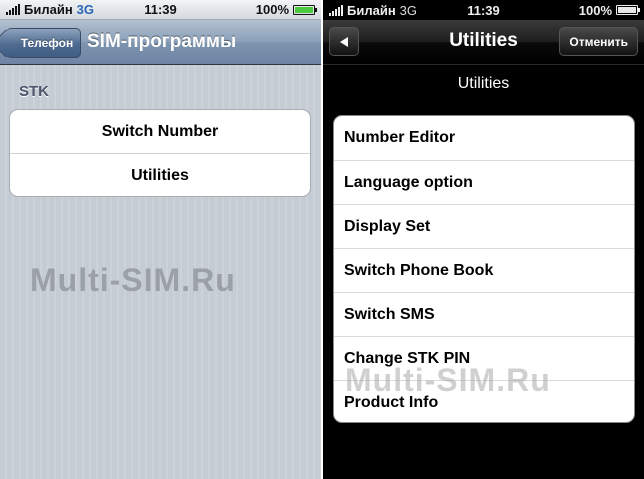  What do you see at coordinates (484, 401) in the screenshot?
I see `menu-item-product-info: Product Info` at bounding box center [484, 401].